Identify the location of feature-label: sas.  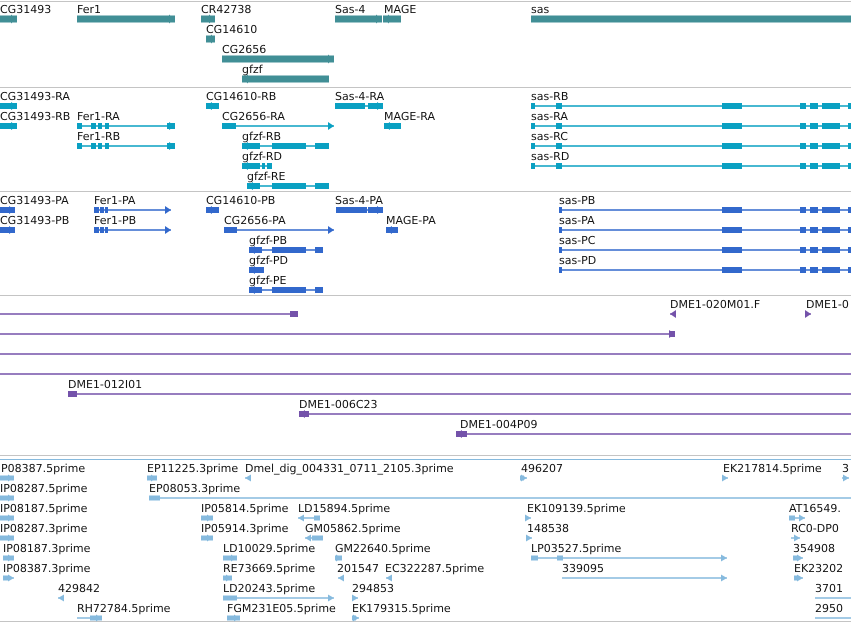
(540, 9).